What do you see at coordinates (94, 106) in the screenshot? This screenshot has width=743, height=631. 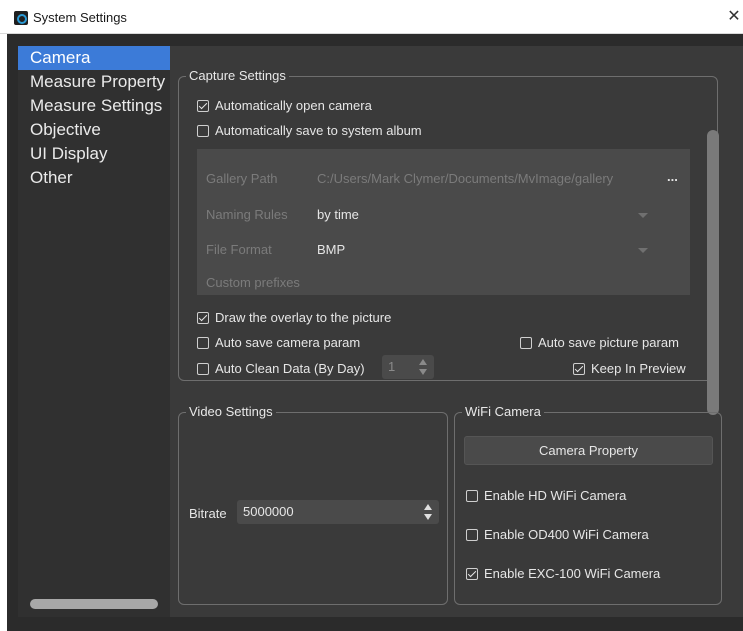 I see `sidebar-item-measure-settings: Measure Settings` at bounding box center [94, 106].